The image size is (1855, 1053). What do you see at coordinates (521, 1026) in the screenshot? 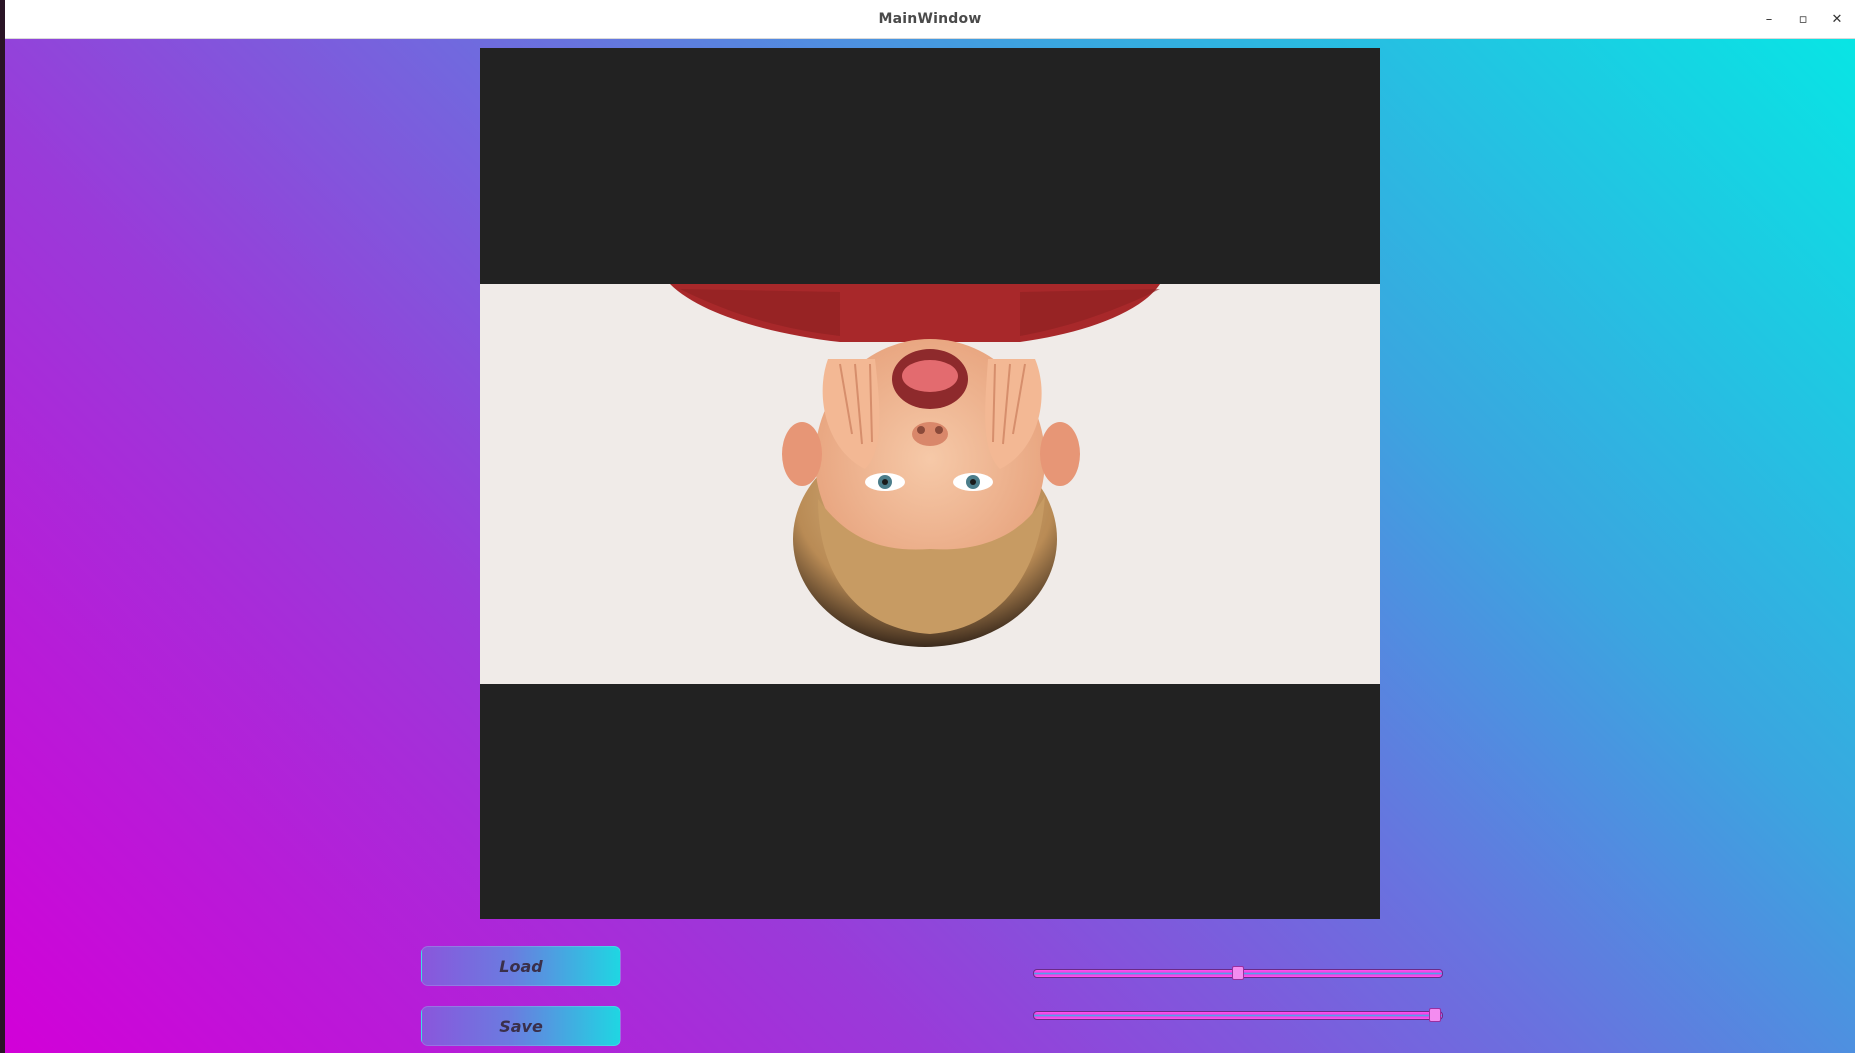
I see `save-button: Save` at bounding box center [521, 1026].